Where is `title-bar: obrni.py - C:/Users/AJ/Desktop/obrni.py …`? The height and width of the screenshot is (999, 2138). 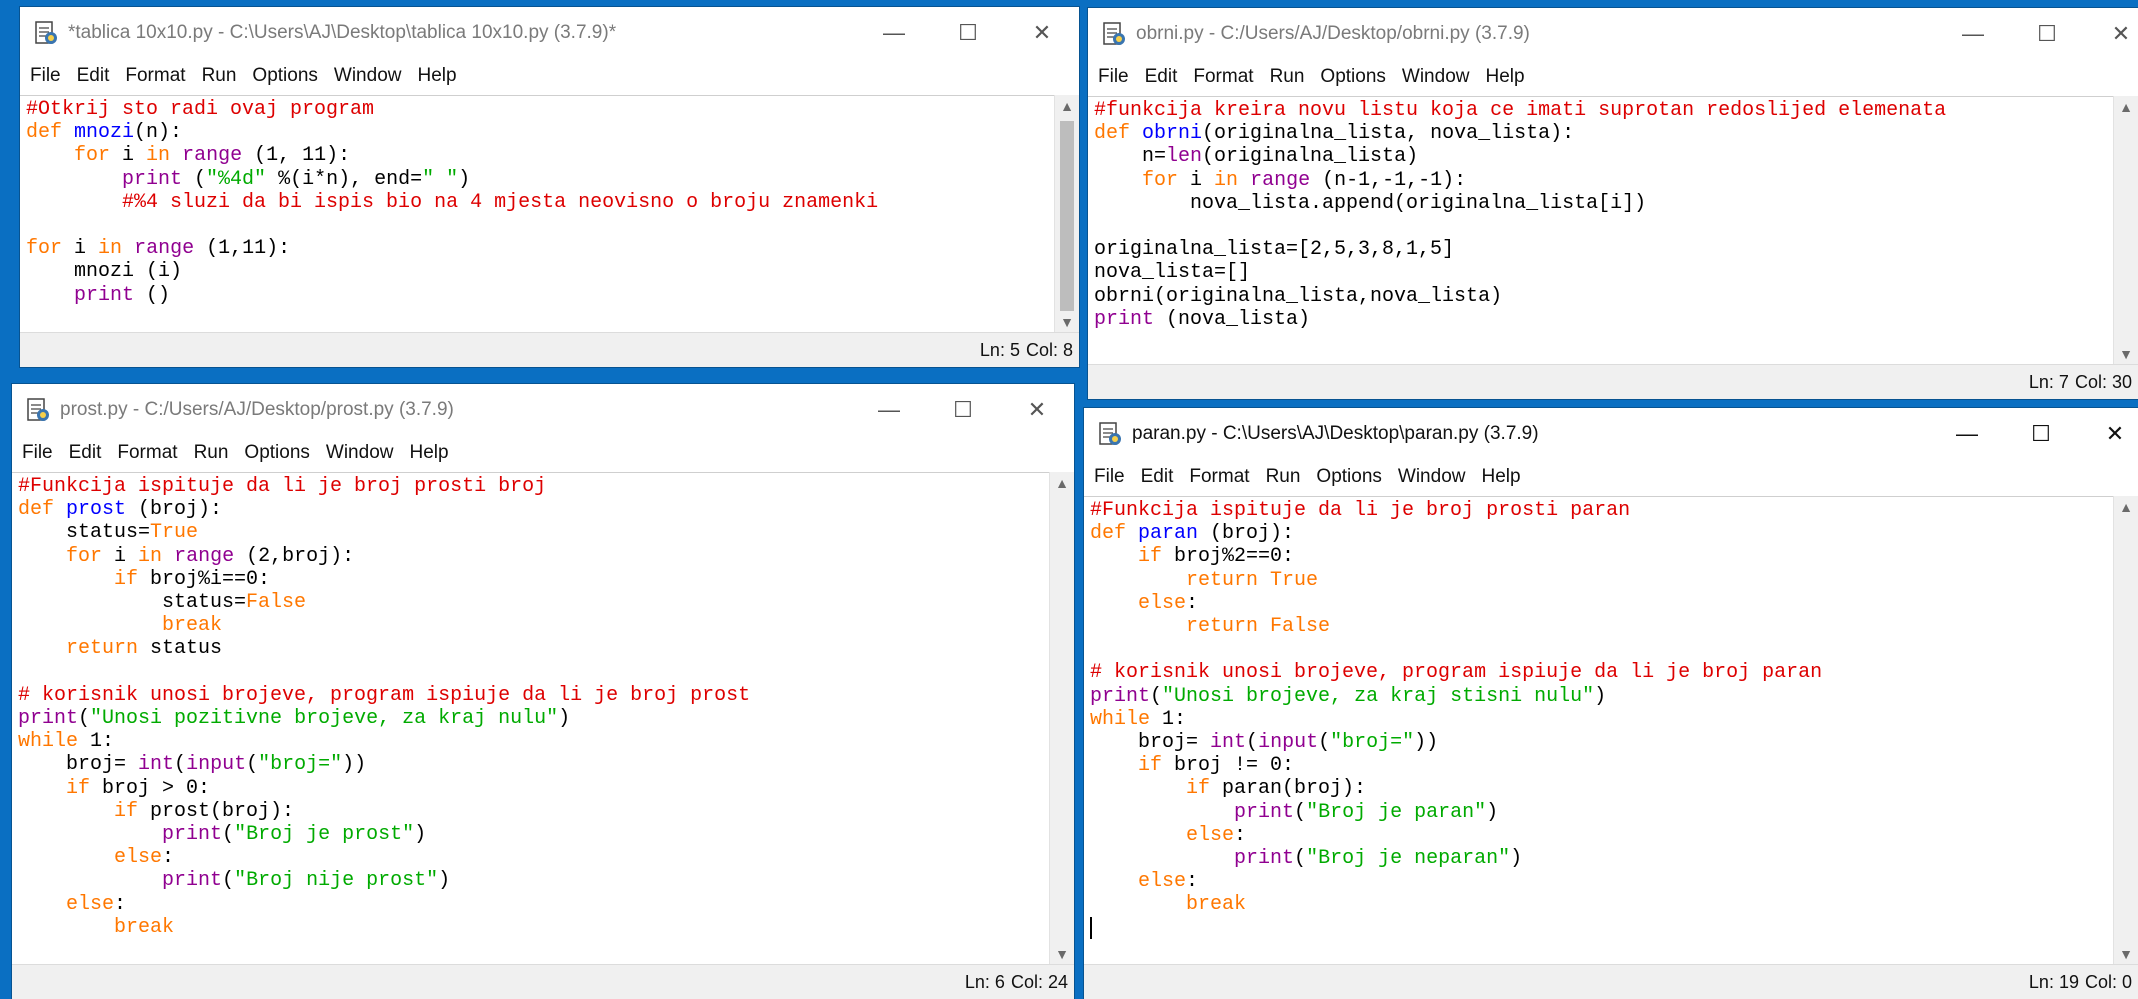 title-bar: obrni.py - C:/Users/AJ/Desktop/obrni.py … is located at coordinates (1613, 34).